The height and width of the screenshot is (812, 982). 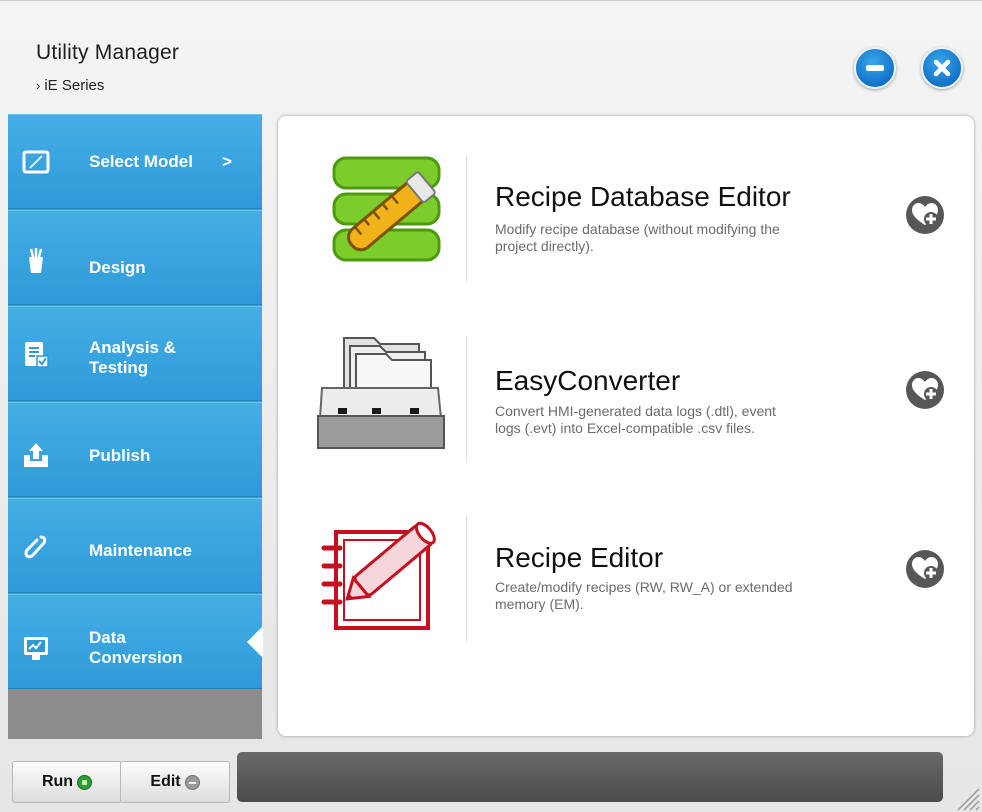 I want to click on pencil-cup-icon, so click(x=36, y=260).